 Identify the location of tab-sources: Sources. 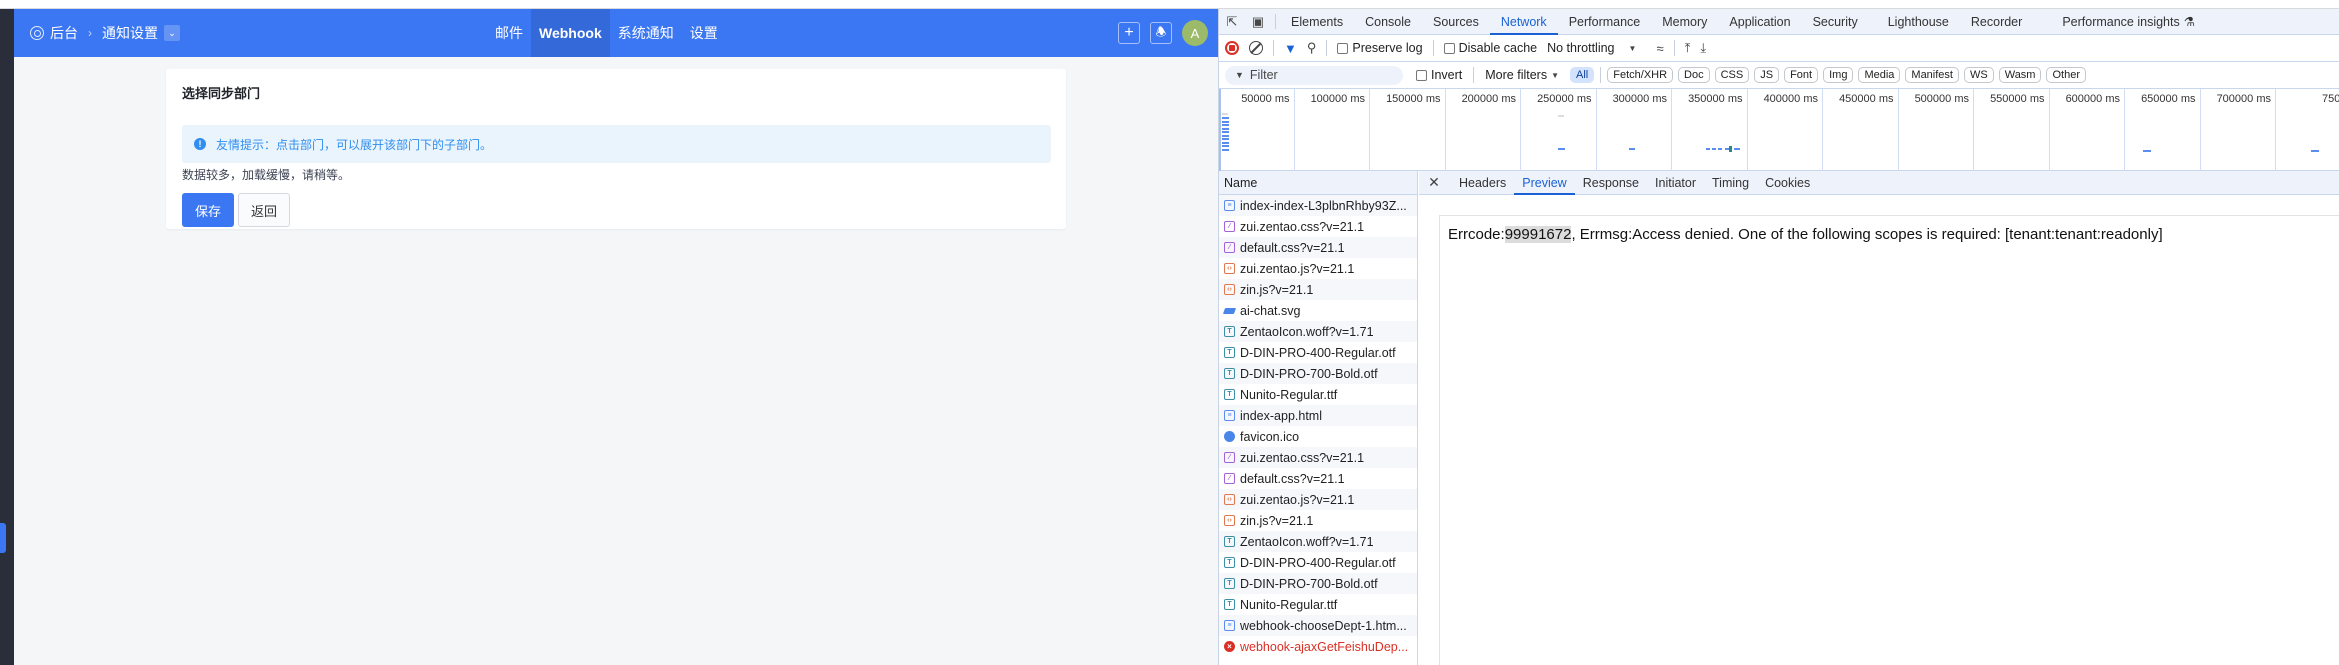
(1456, 21).